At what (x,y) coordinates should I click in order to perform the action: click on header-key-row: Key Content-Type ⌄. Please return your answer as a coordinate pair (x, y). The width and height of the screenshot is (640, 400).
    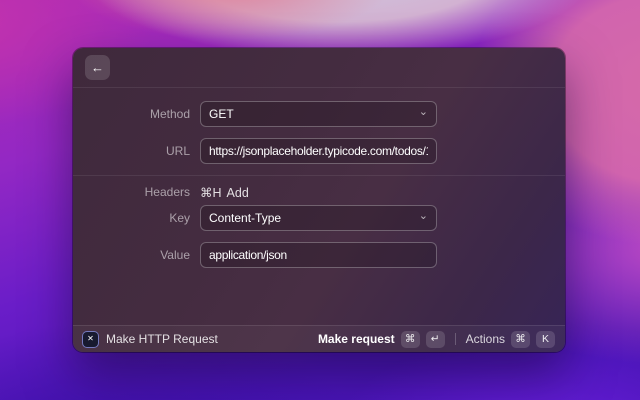
    Looking at the image, I should click on (319, 218).